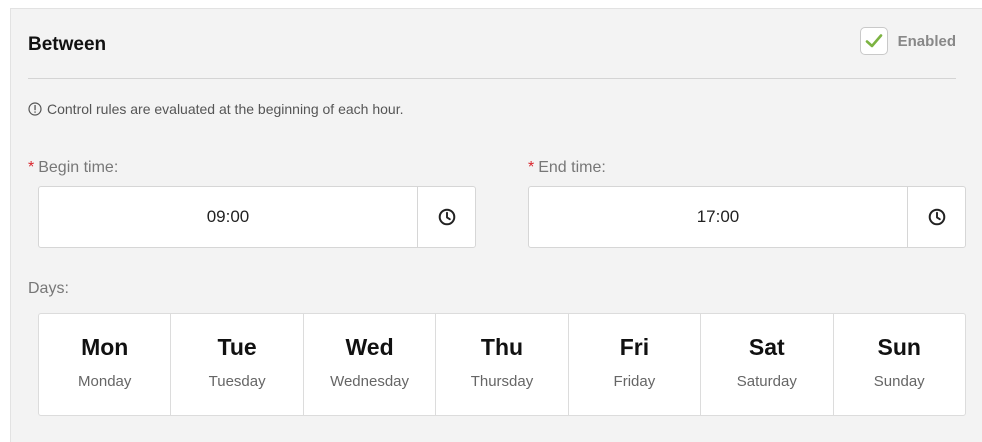 This screenshot has height=442, width=982. Describe the element at coordinates (502, 381) in the screenshot. I see `day-long-label: Thursday` at that location.